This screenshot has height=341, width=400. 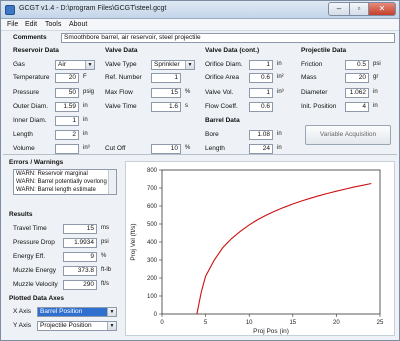 I want to click on menu-tools: Tools, so click(x=53, y=24).